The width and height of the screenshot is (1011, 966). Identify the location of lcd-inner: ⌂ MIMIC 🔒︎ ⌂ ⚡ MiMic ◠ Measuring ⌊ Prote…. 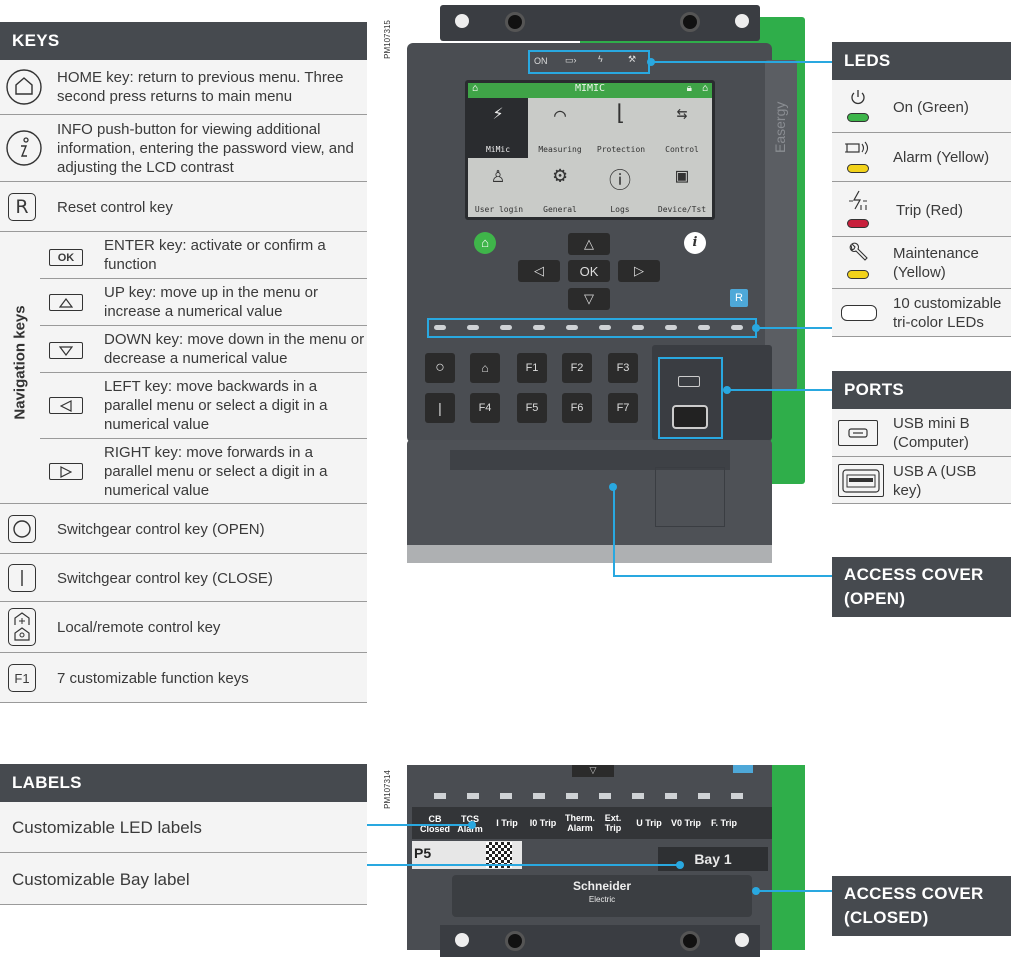
(590, 150).